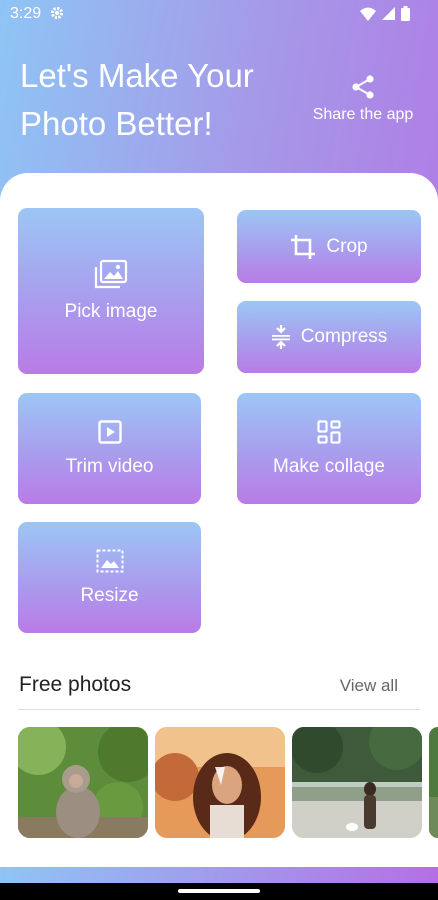  What do you see at coordinates (219, 709) in the screenshot?
I see `section-divider` at bounding box center [219, 709].